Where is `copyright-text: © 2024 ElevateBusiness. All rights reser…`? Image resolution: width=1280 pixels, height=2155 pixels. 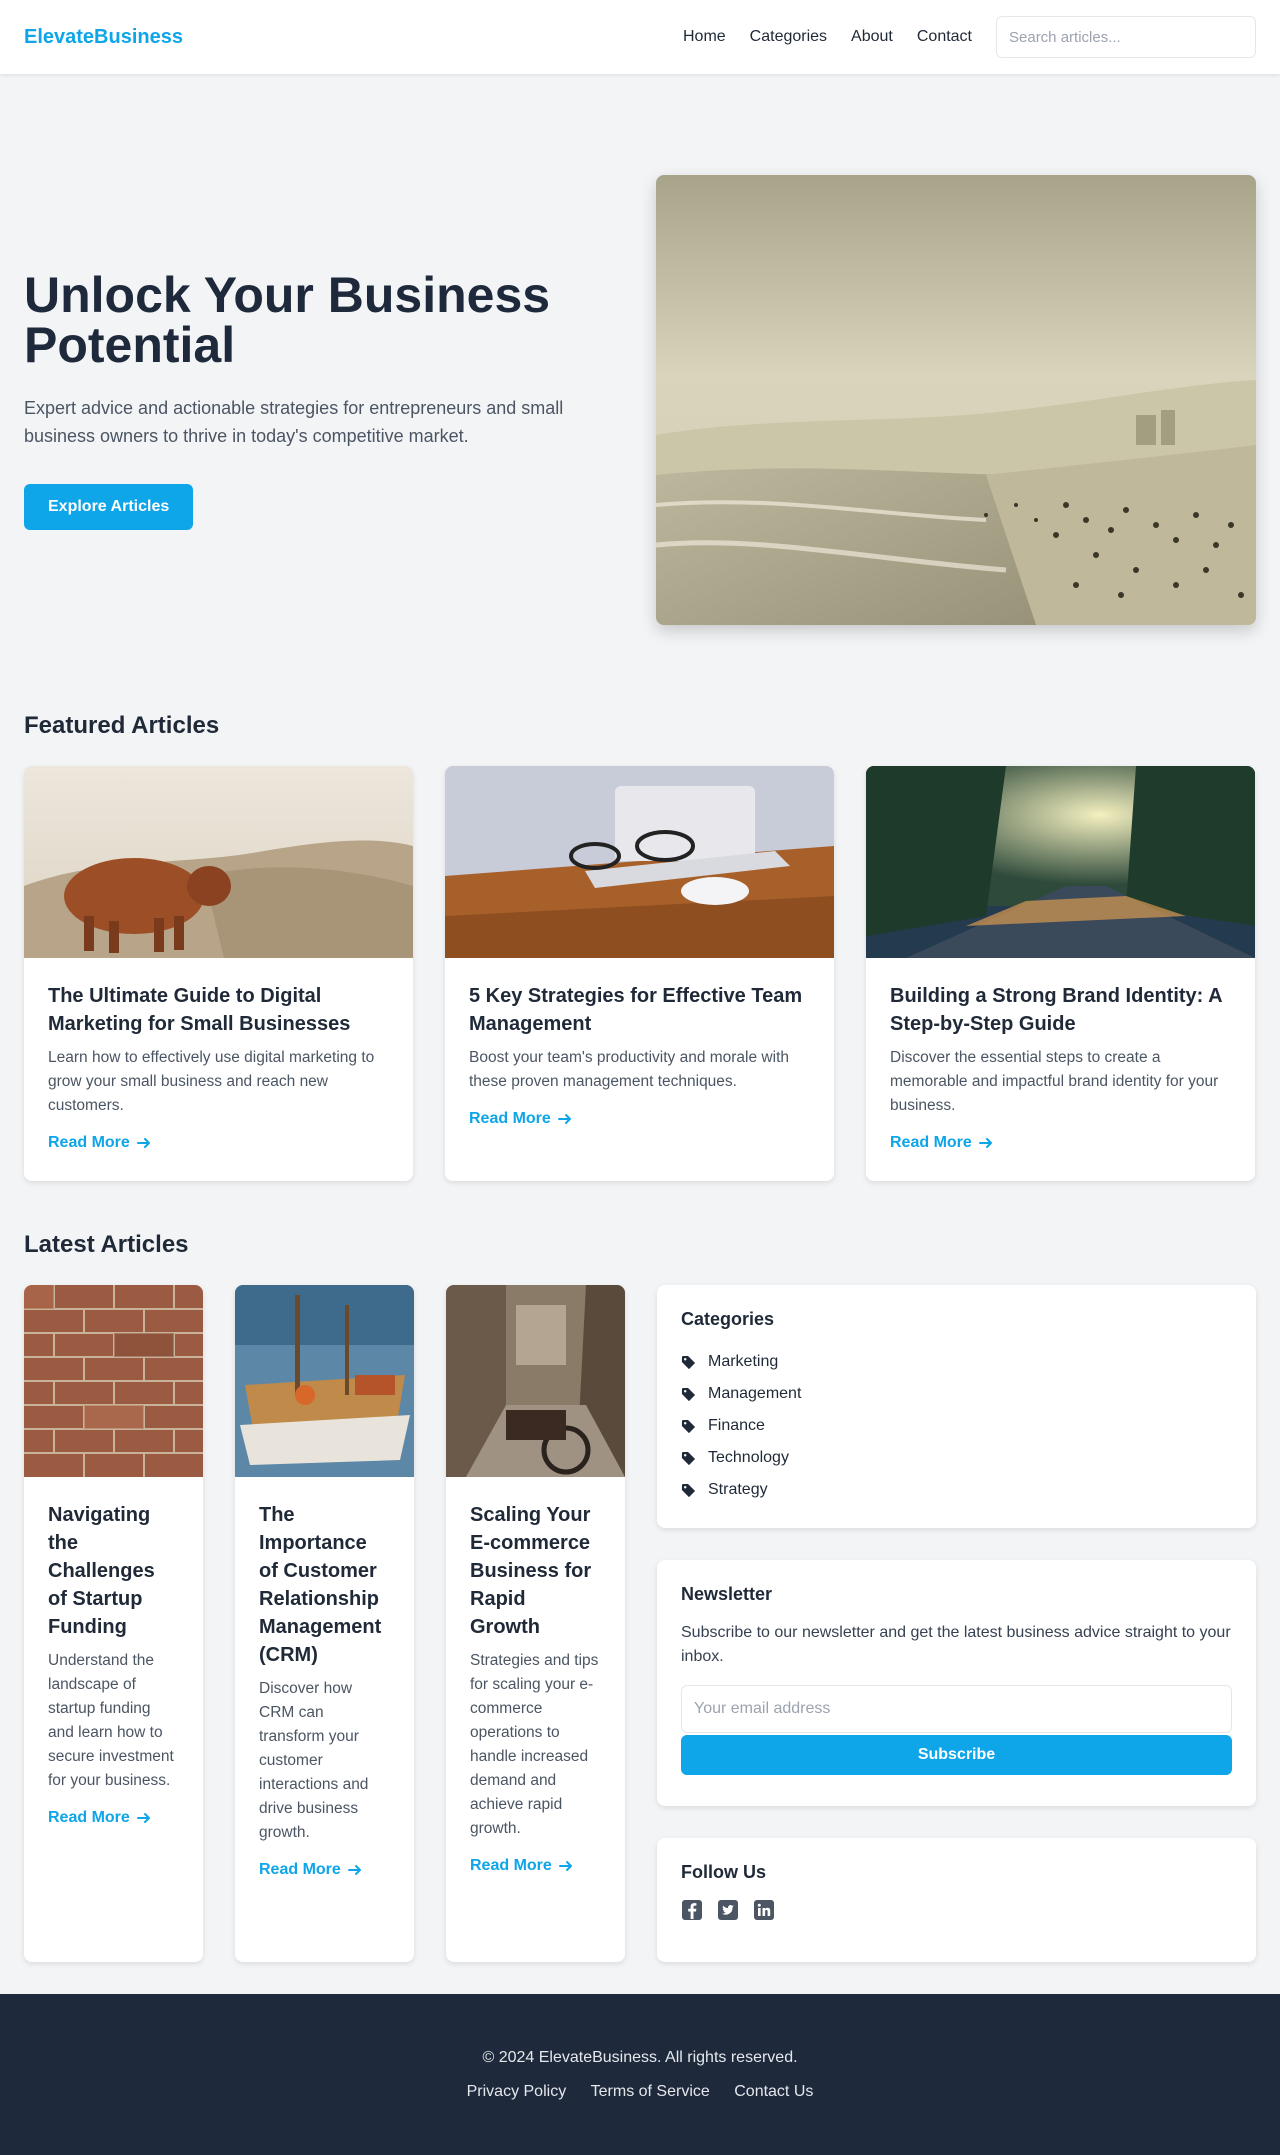 copyright-text: © 2024 ElevateBusiness. All rights reser… is located at coordinates (640, 2057).